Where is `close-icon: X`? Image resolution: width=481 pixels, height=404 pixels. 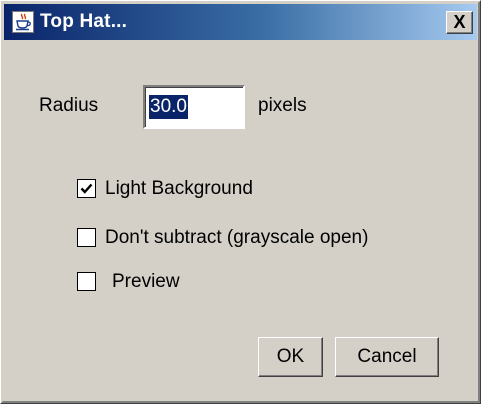
close-icon: X is located at coordinates (459, 22).